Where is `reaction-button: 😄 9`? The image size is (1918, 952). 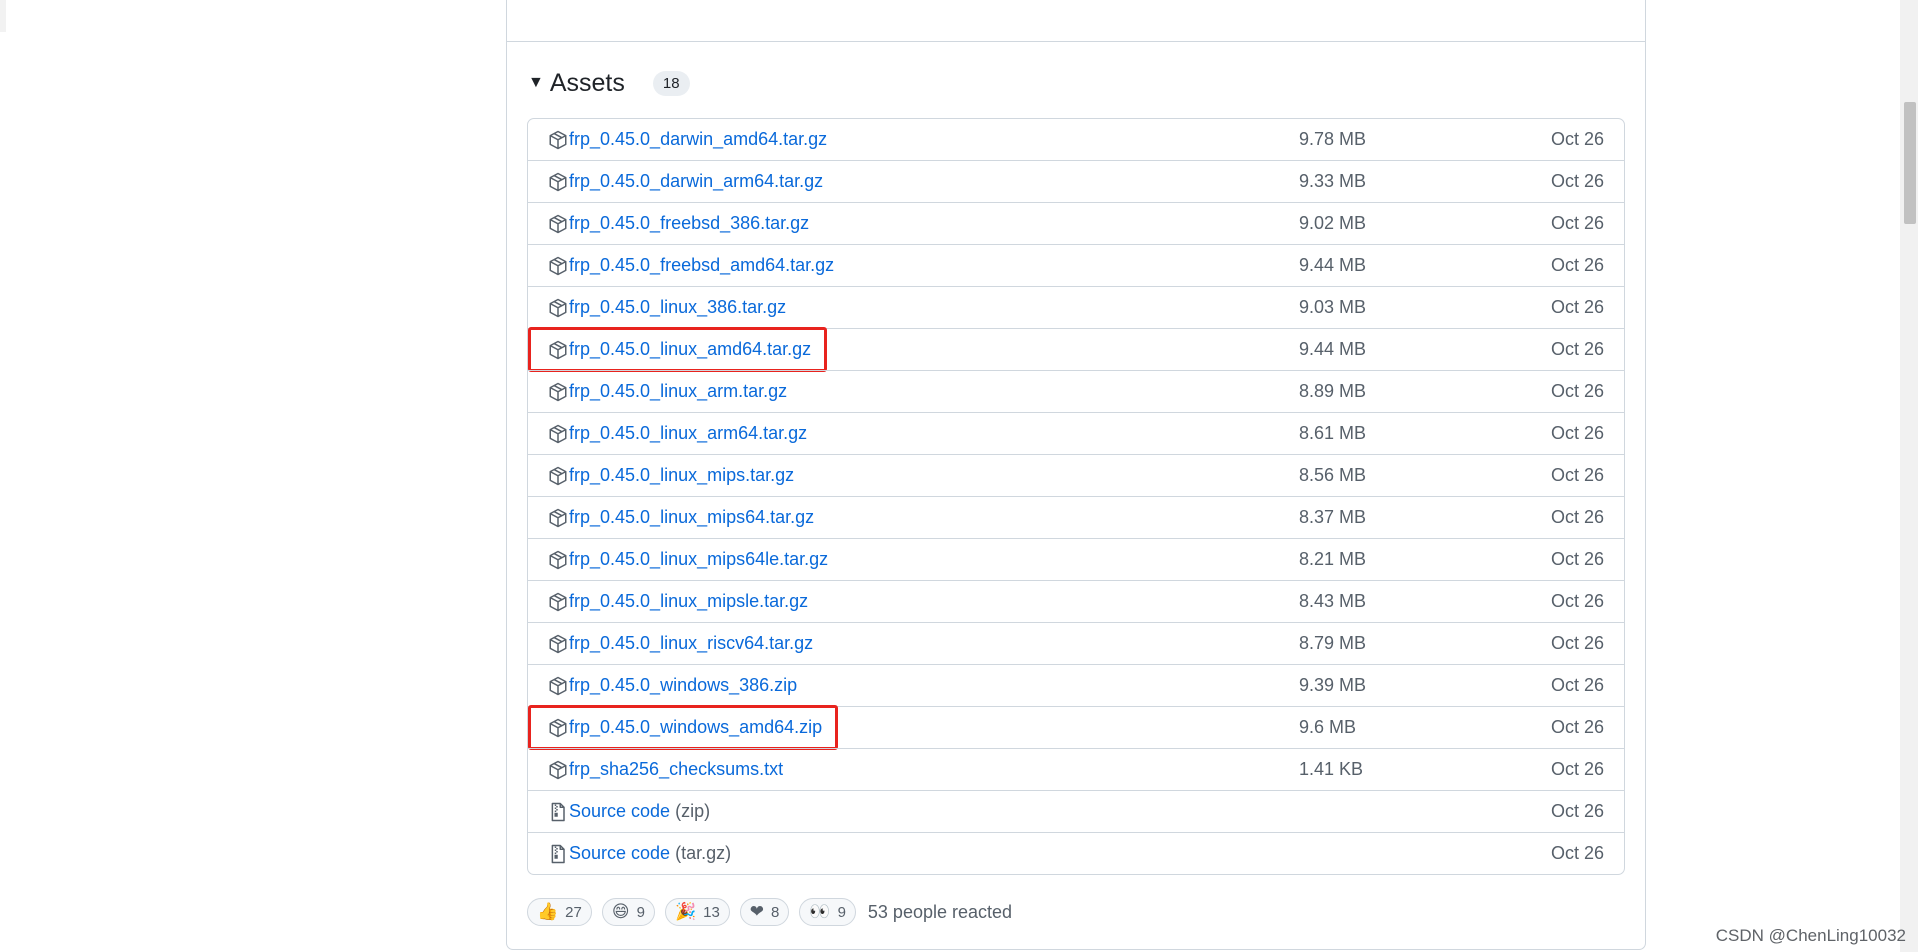 reaction-button: 😄 9 is located at coordinates (628, 912).